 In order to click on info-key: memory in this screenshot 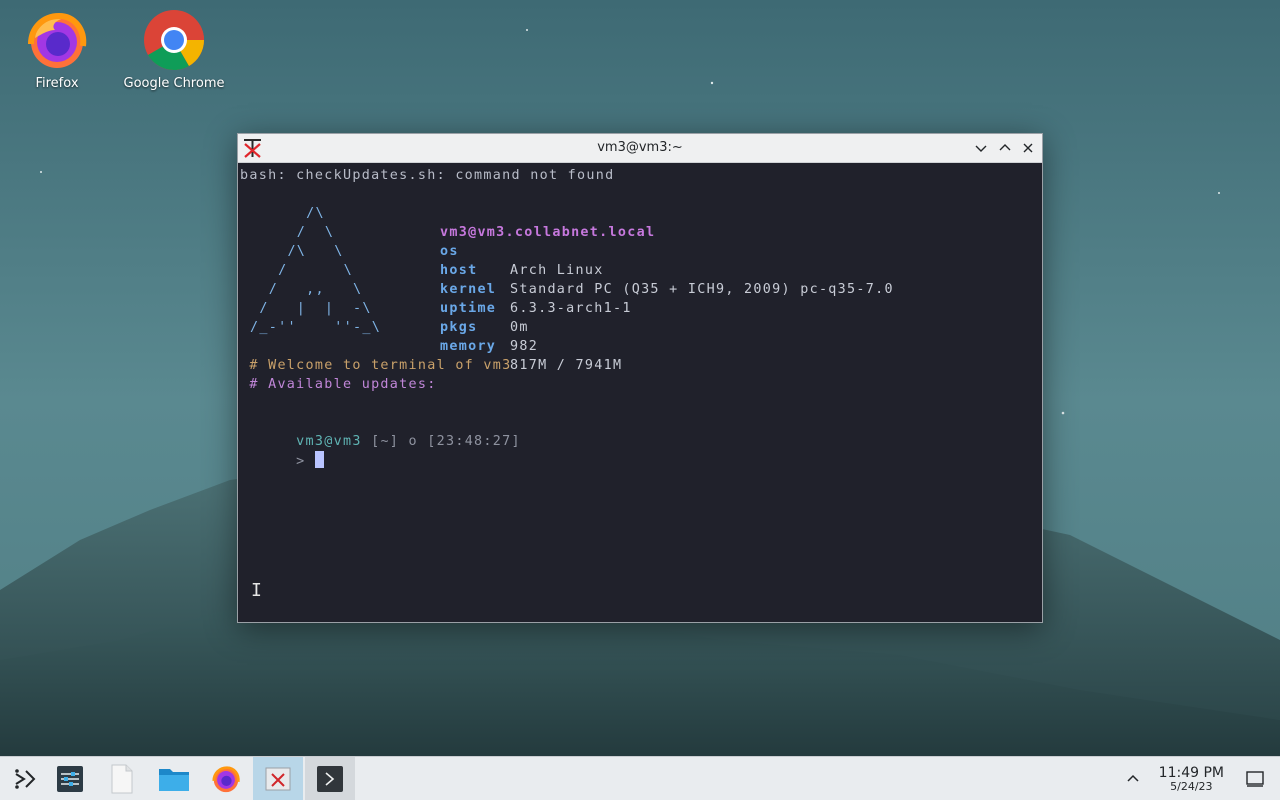, I will do `click(468, 346)`.